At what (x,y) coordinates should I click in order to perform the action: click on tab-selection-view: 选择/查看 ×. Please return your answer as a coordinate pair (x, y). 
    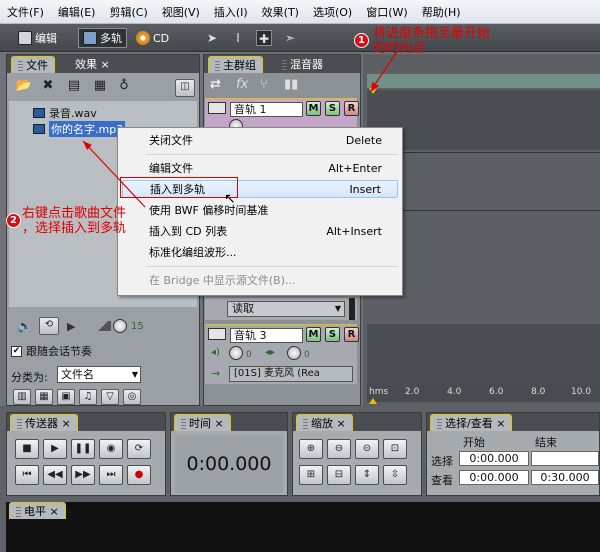
    Looking at the image, I should click on (471, 422).